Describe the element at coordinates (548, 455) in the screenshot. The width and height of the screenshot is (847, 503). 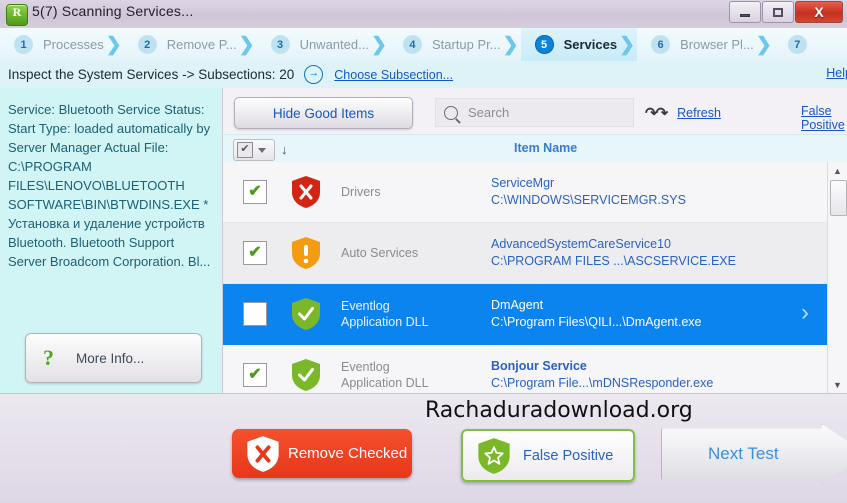
I see `false-positive-button: False Positive` at that location.